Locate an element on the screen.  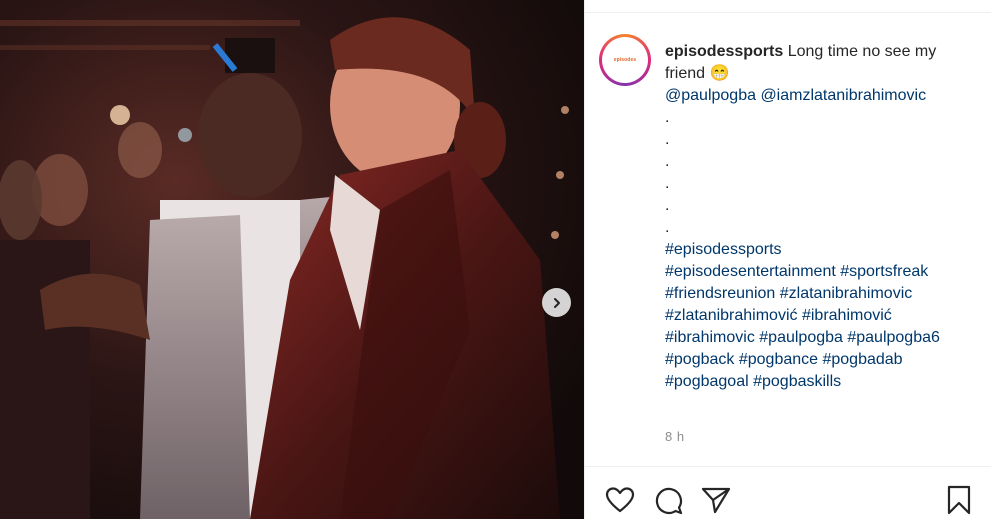
bookmark-icon is located at coordinates (959, 500).